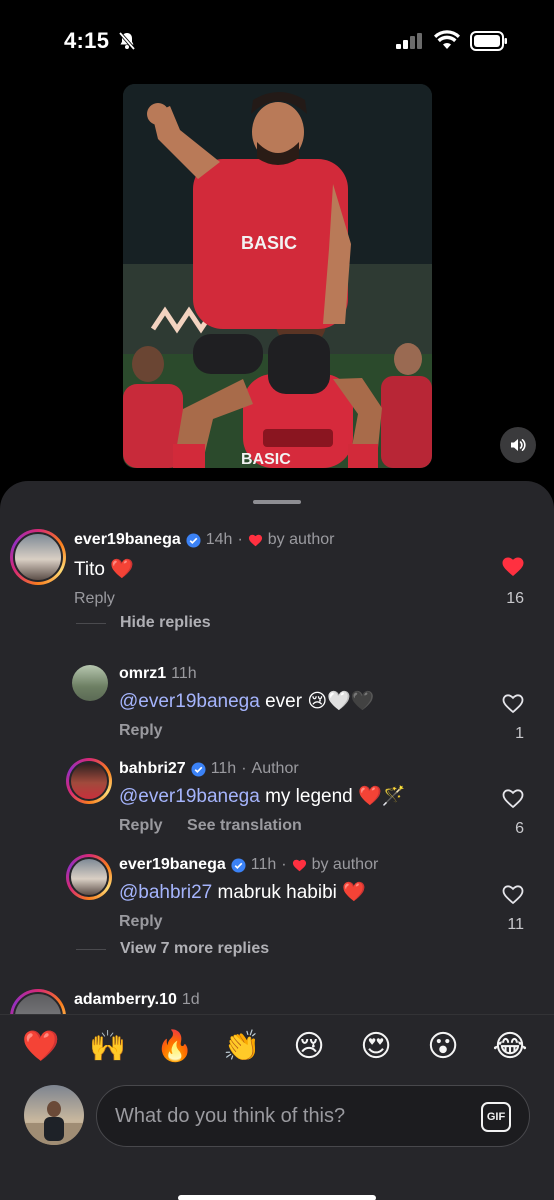 The height and width of the screenshot is (1200, 554). I want to click on emoji-cry-button: 😢, so click(309, 1046).